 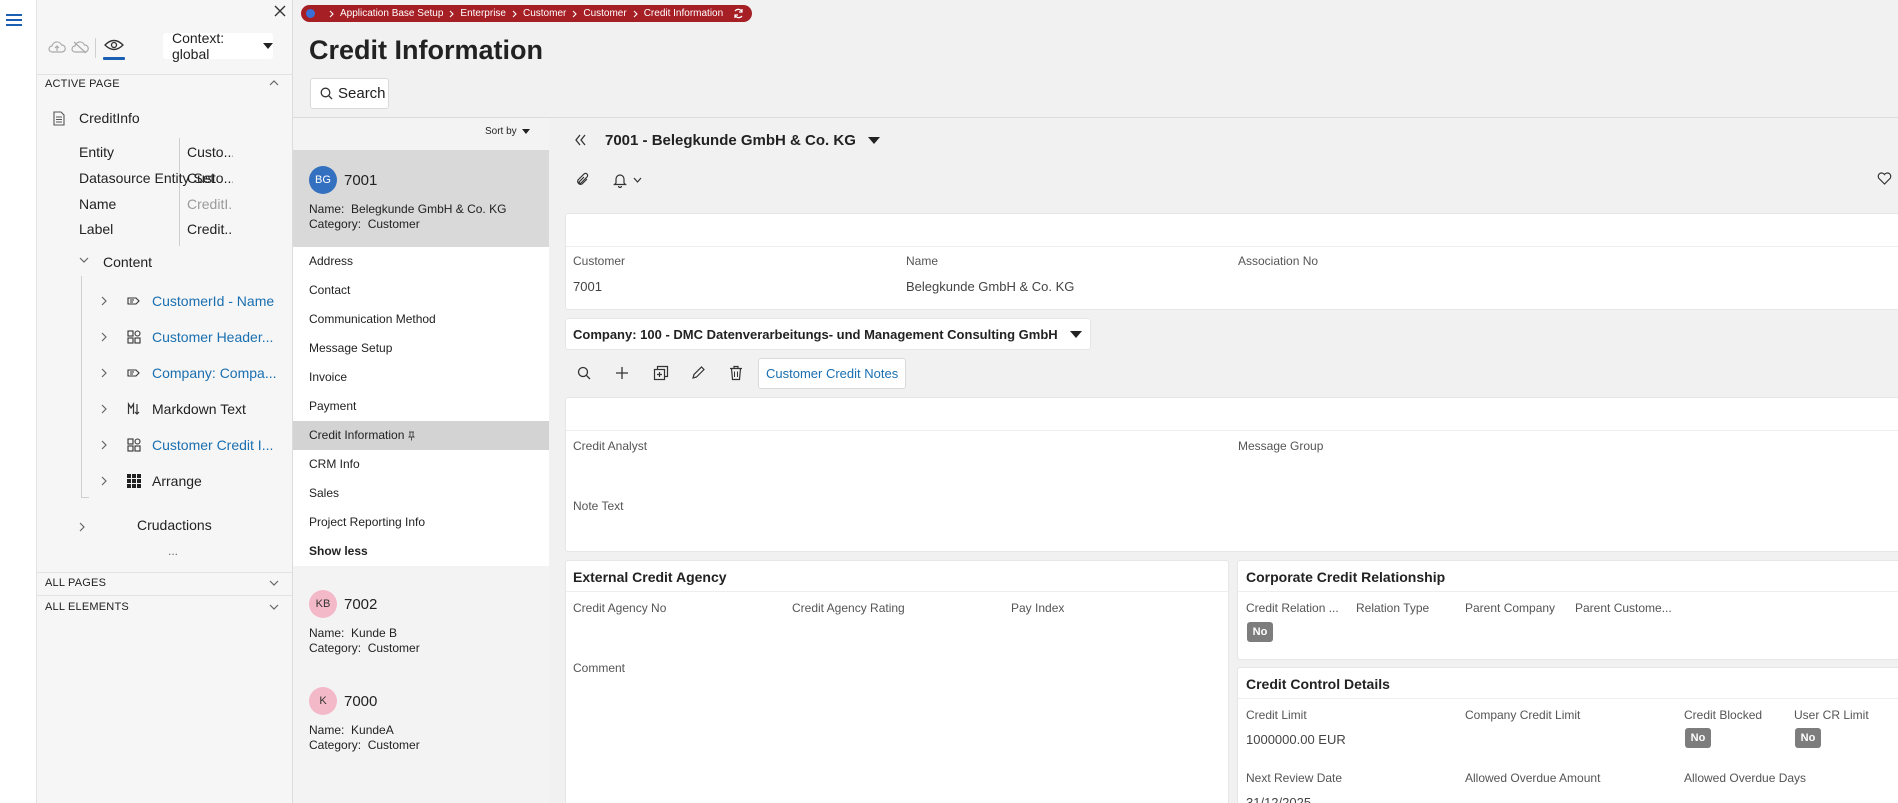 What do you see at coordinates (736, 373) in the screenshot?
I see `delete-icon` at bounding box center [736, 373].